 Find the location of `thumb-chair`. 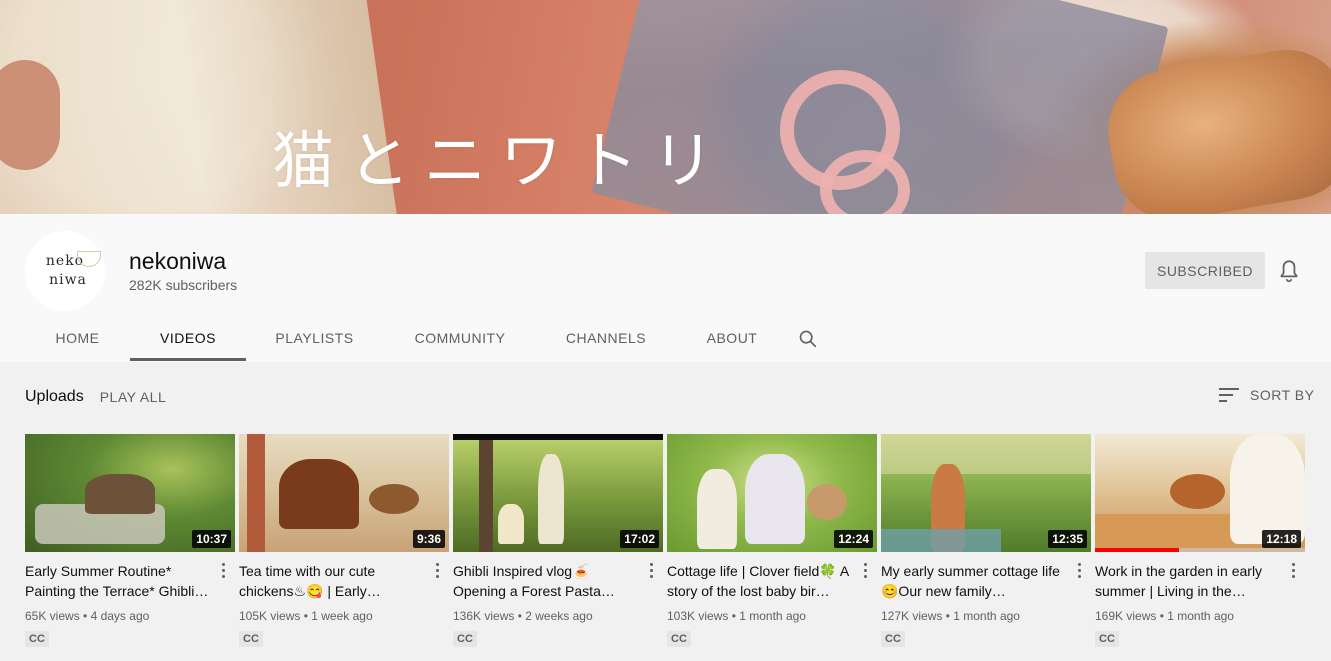

thumb-chair is located at coordinates (256, 493).